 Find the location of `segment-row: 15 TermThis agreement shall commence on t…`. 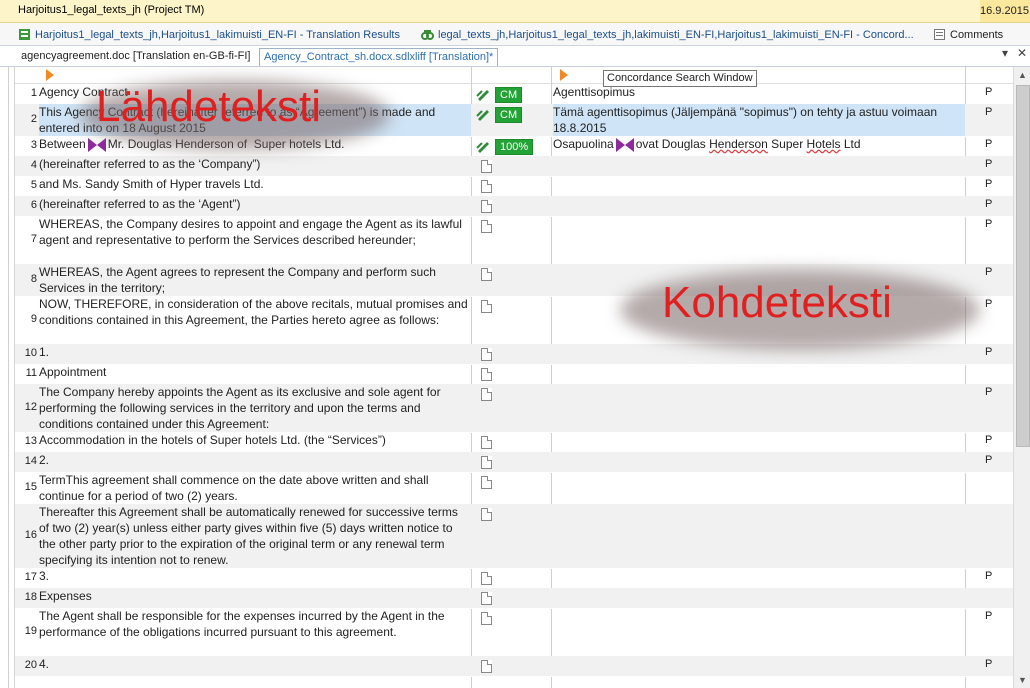

segment-row: 15 TermThis agreement shall commence on t… is located at coordinates (514, 488).